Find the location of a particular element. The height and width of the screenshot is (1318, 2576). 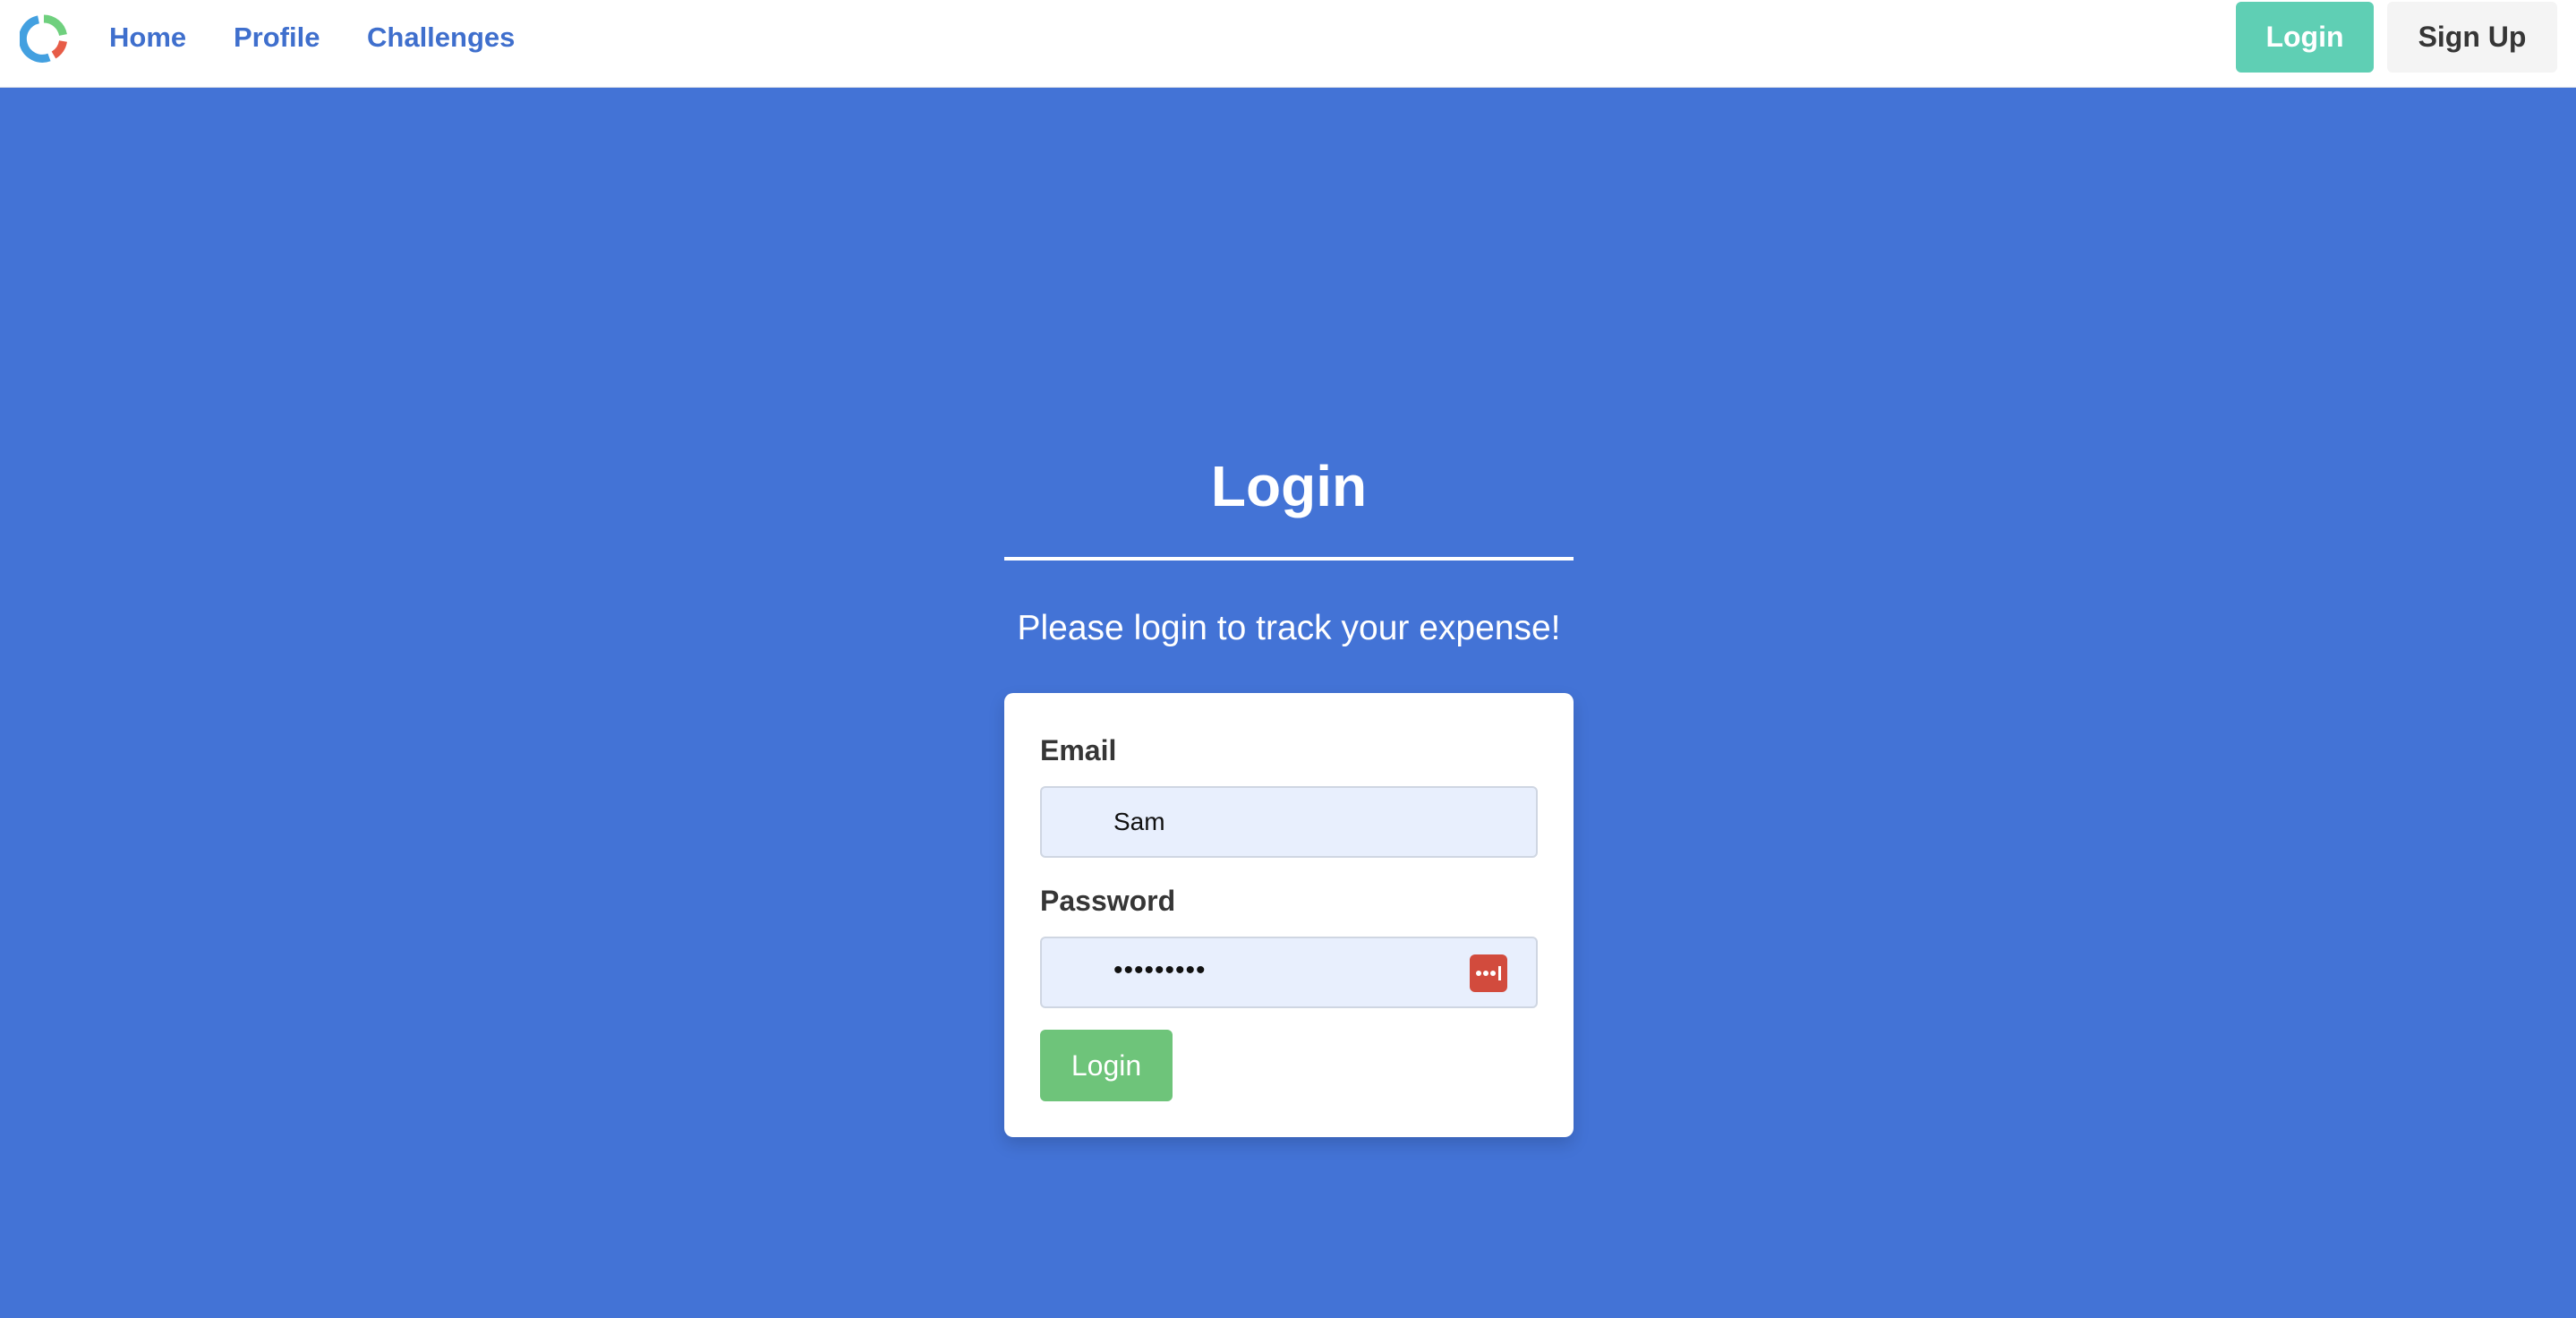

nav-login-button: Login is located at coordinates (2305, 38).